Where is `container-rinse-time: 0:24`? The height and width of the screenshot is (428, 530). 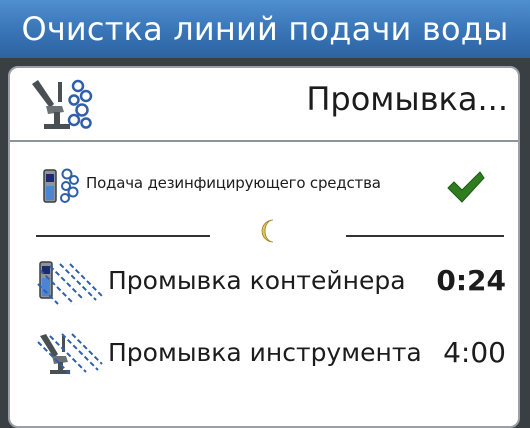 container-rinse-time: 0:24 is located at coordinates (471, 280).